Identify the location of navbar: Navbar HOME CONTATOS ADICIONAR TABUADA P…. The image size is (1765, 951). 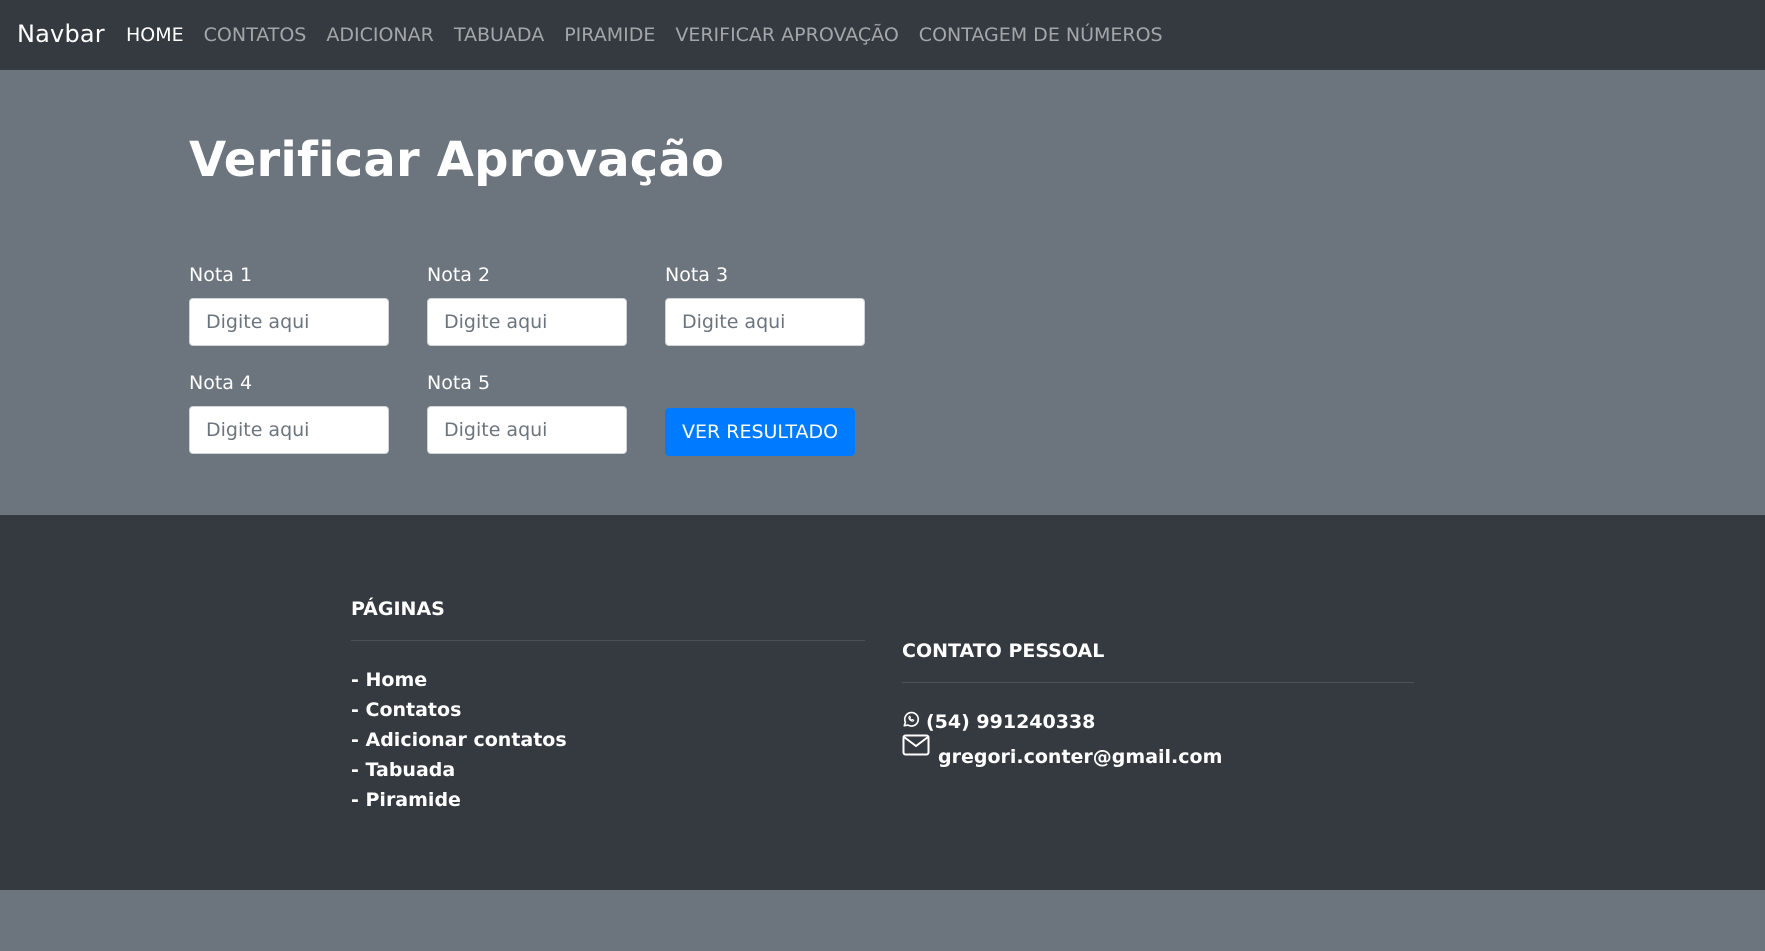
(882, 35).